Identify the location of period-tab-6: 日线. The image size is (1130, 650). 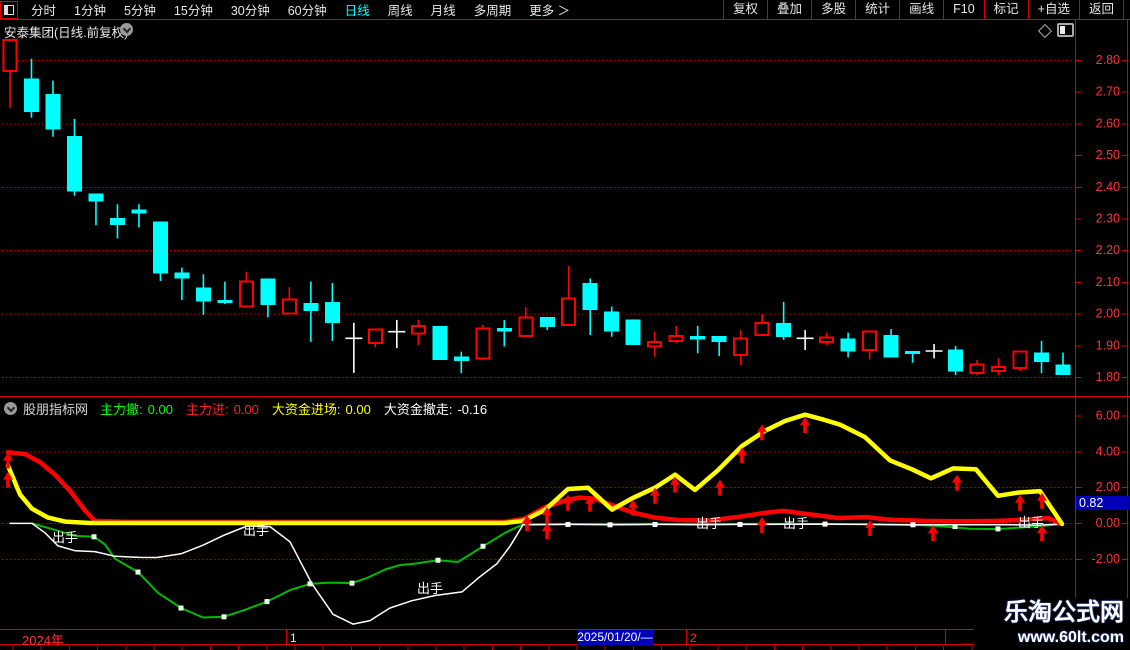
(357, 9).